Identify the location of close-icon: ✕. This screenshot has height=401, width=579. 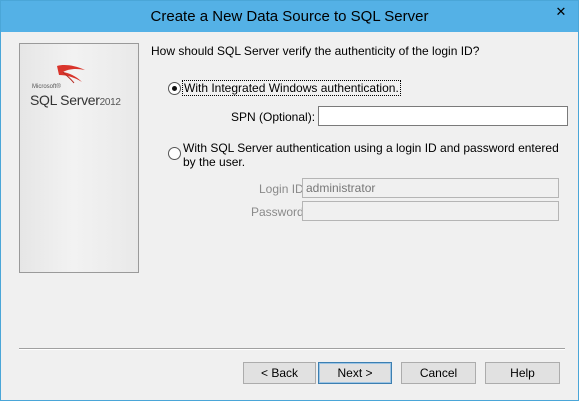
(561, 11).